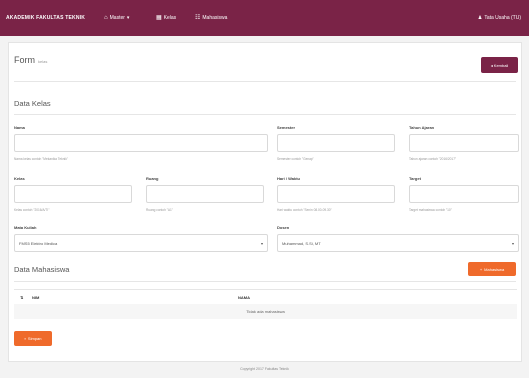  I want to click on save-button-label: Simpan, so click(34, 338).